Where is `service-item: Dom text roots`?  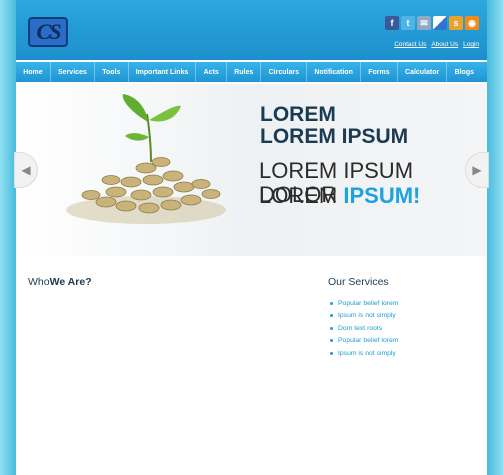
service-item: Dom text roots is located at coordinates (364, 328).